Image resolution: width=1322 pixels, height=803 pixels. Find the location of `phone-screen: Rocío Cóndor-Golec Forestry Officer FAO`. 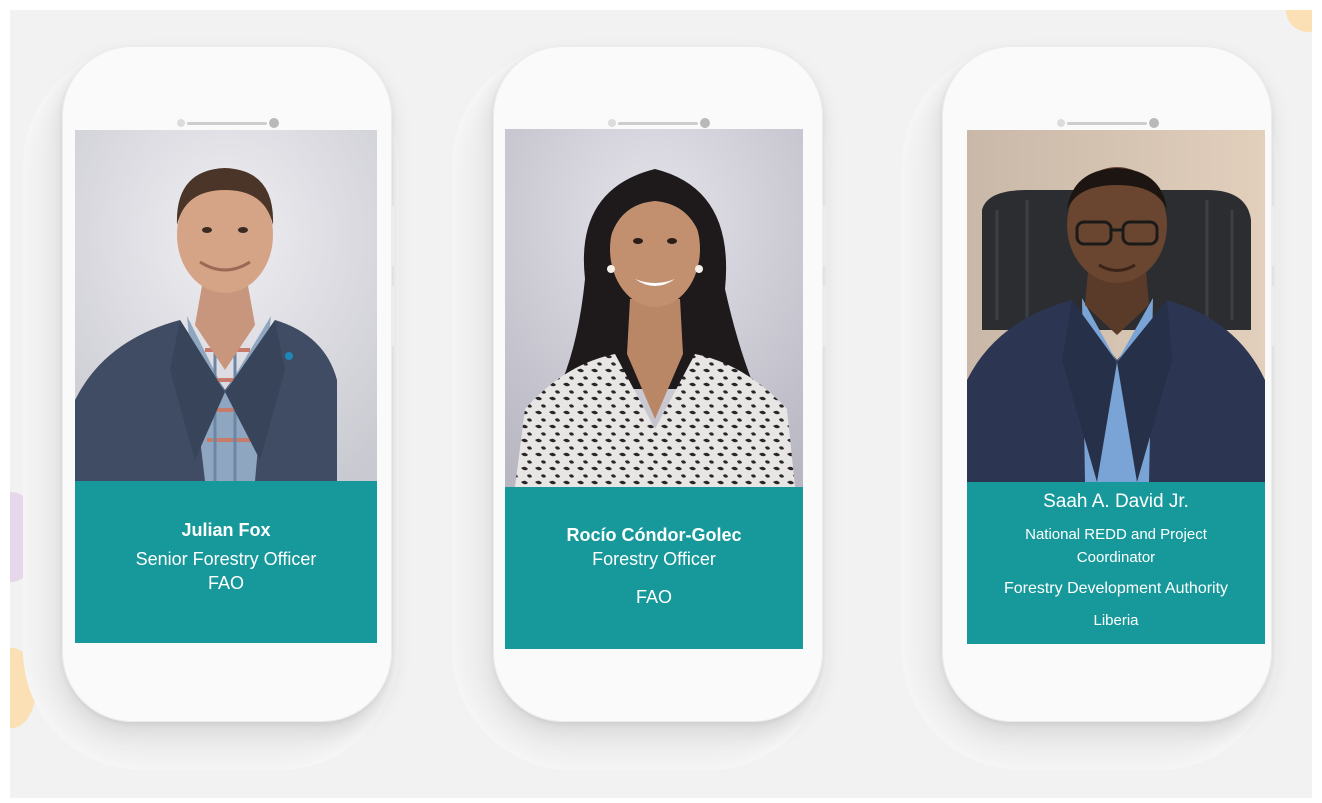

phone-screen: Rocío Cóndor-Golec Forestry Officer FAO is located at coordinates (654, 389).